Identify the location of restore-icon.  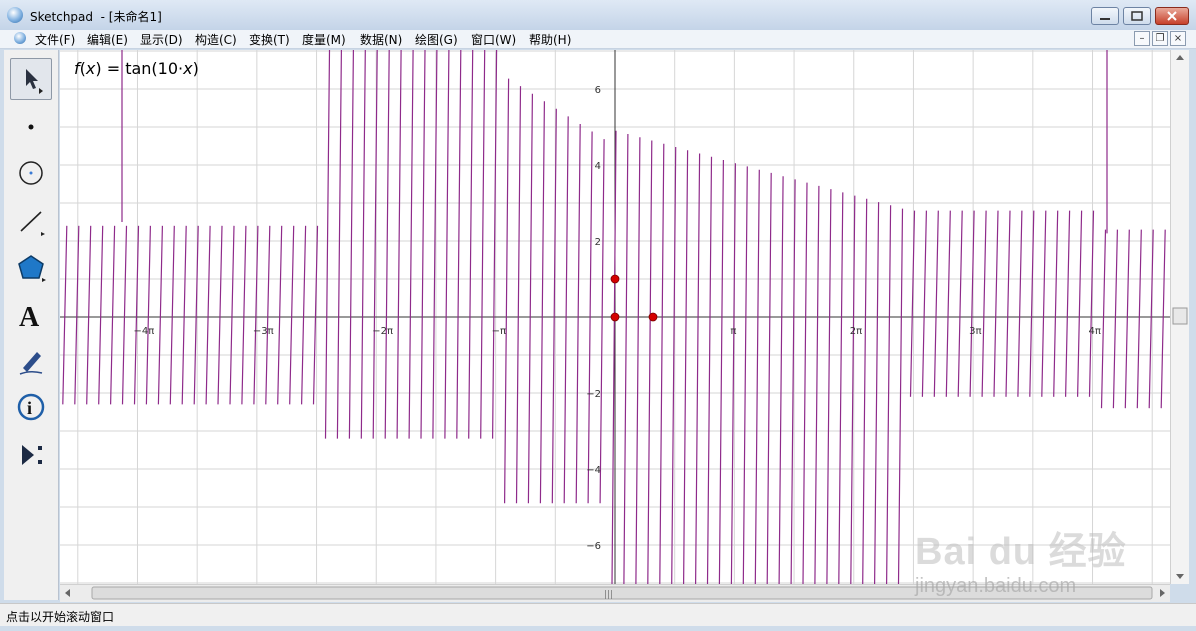
(1137, 16).